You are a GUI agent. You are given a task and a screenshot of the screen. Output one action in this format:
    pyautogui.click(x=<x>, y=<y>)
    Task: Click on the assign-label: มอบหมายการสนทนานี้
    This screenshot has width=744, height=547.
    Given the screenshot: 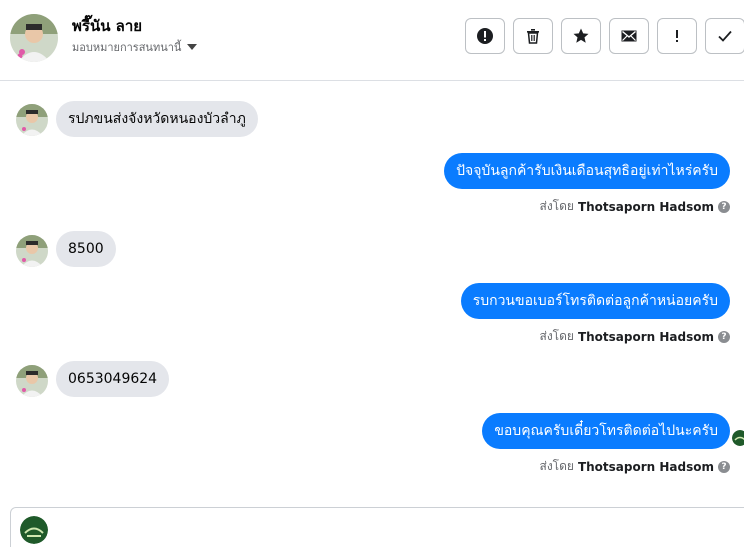 What is the action you would take?
    pyautogui.click(x=127, y=47)
    